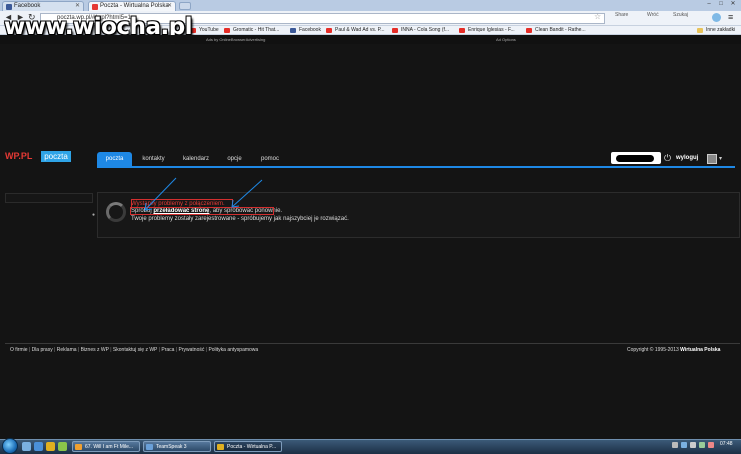 This screenshot has width=741, height=454. I want to click on app-icon, so click(62, 446).